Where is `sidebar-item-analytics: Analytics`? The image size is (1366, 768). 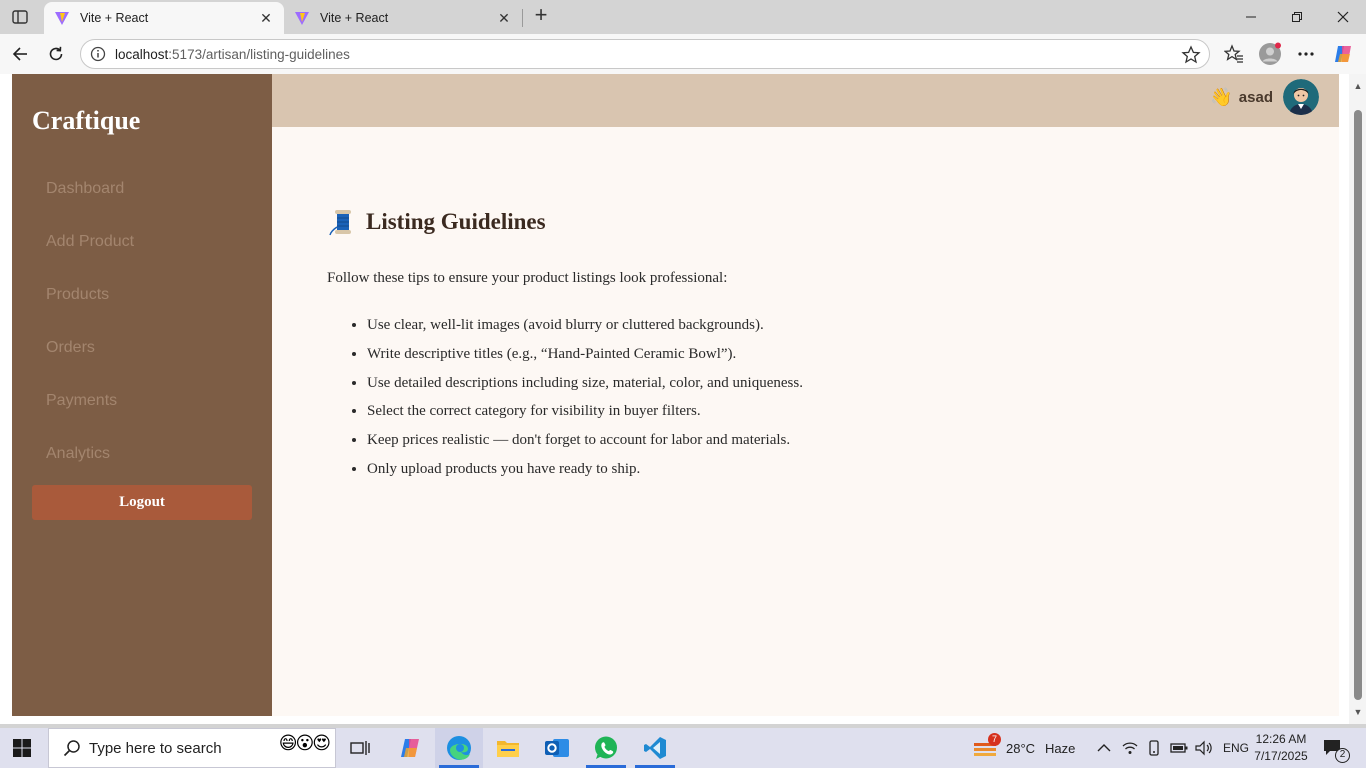
sidebar-item-analytics: Analytics is located at coordinates (78, 454).